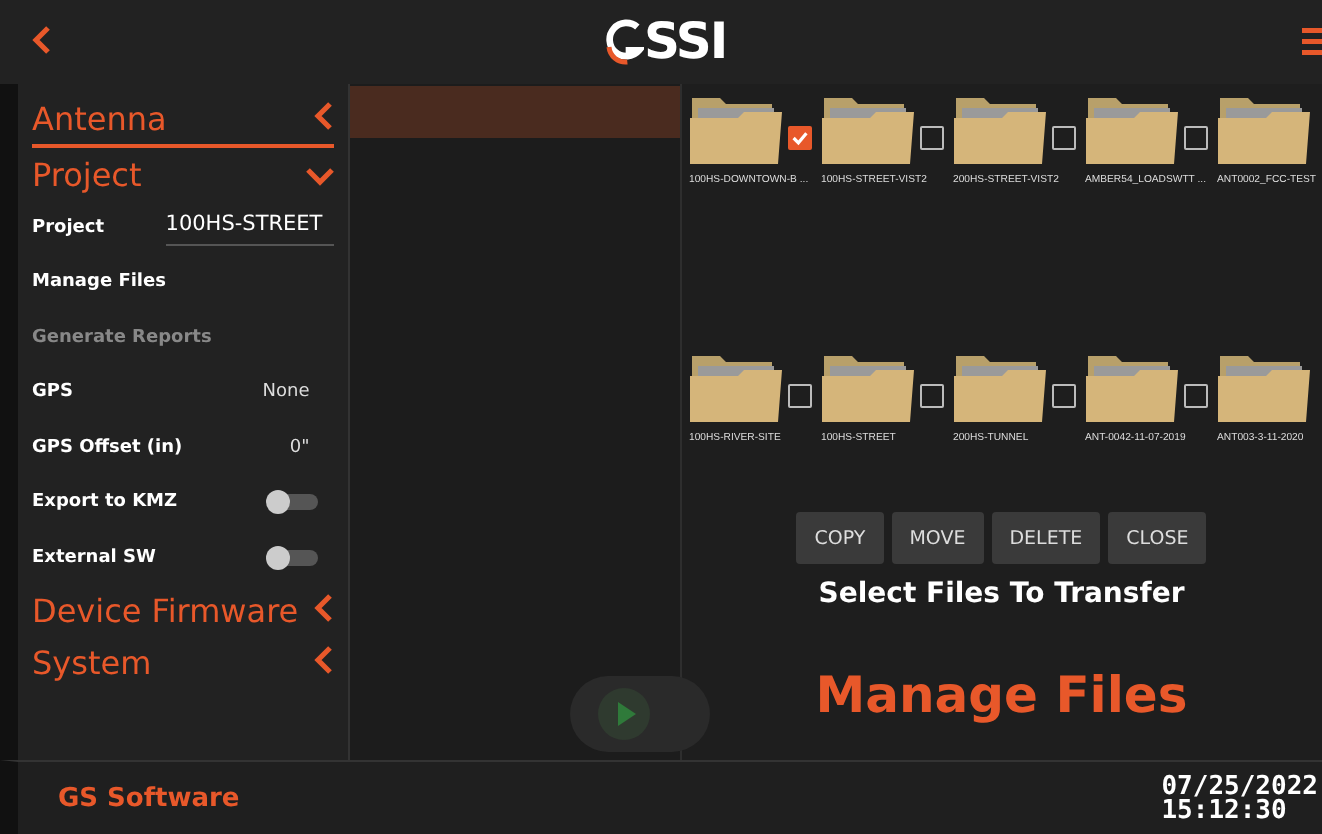 This screenshot has height=834, width=1322. What do you see at coordinates (840, 538) in the screenshot?
I see `action-button: COPY` at bounding box center [840, 538].